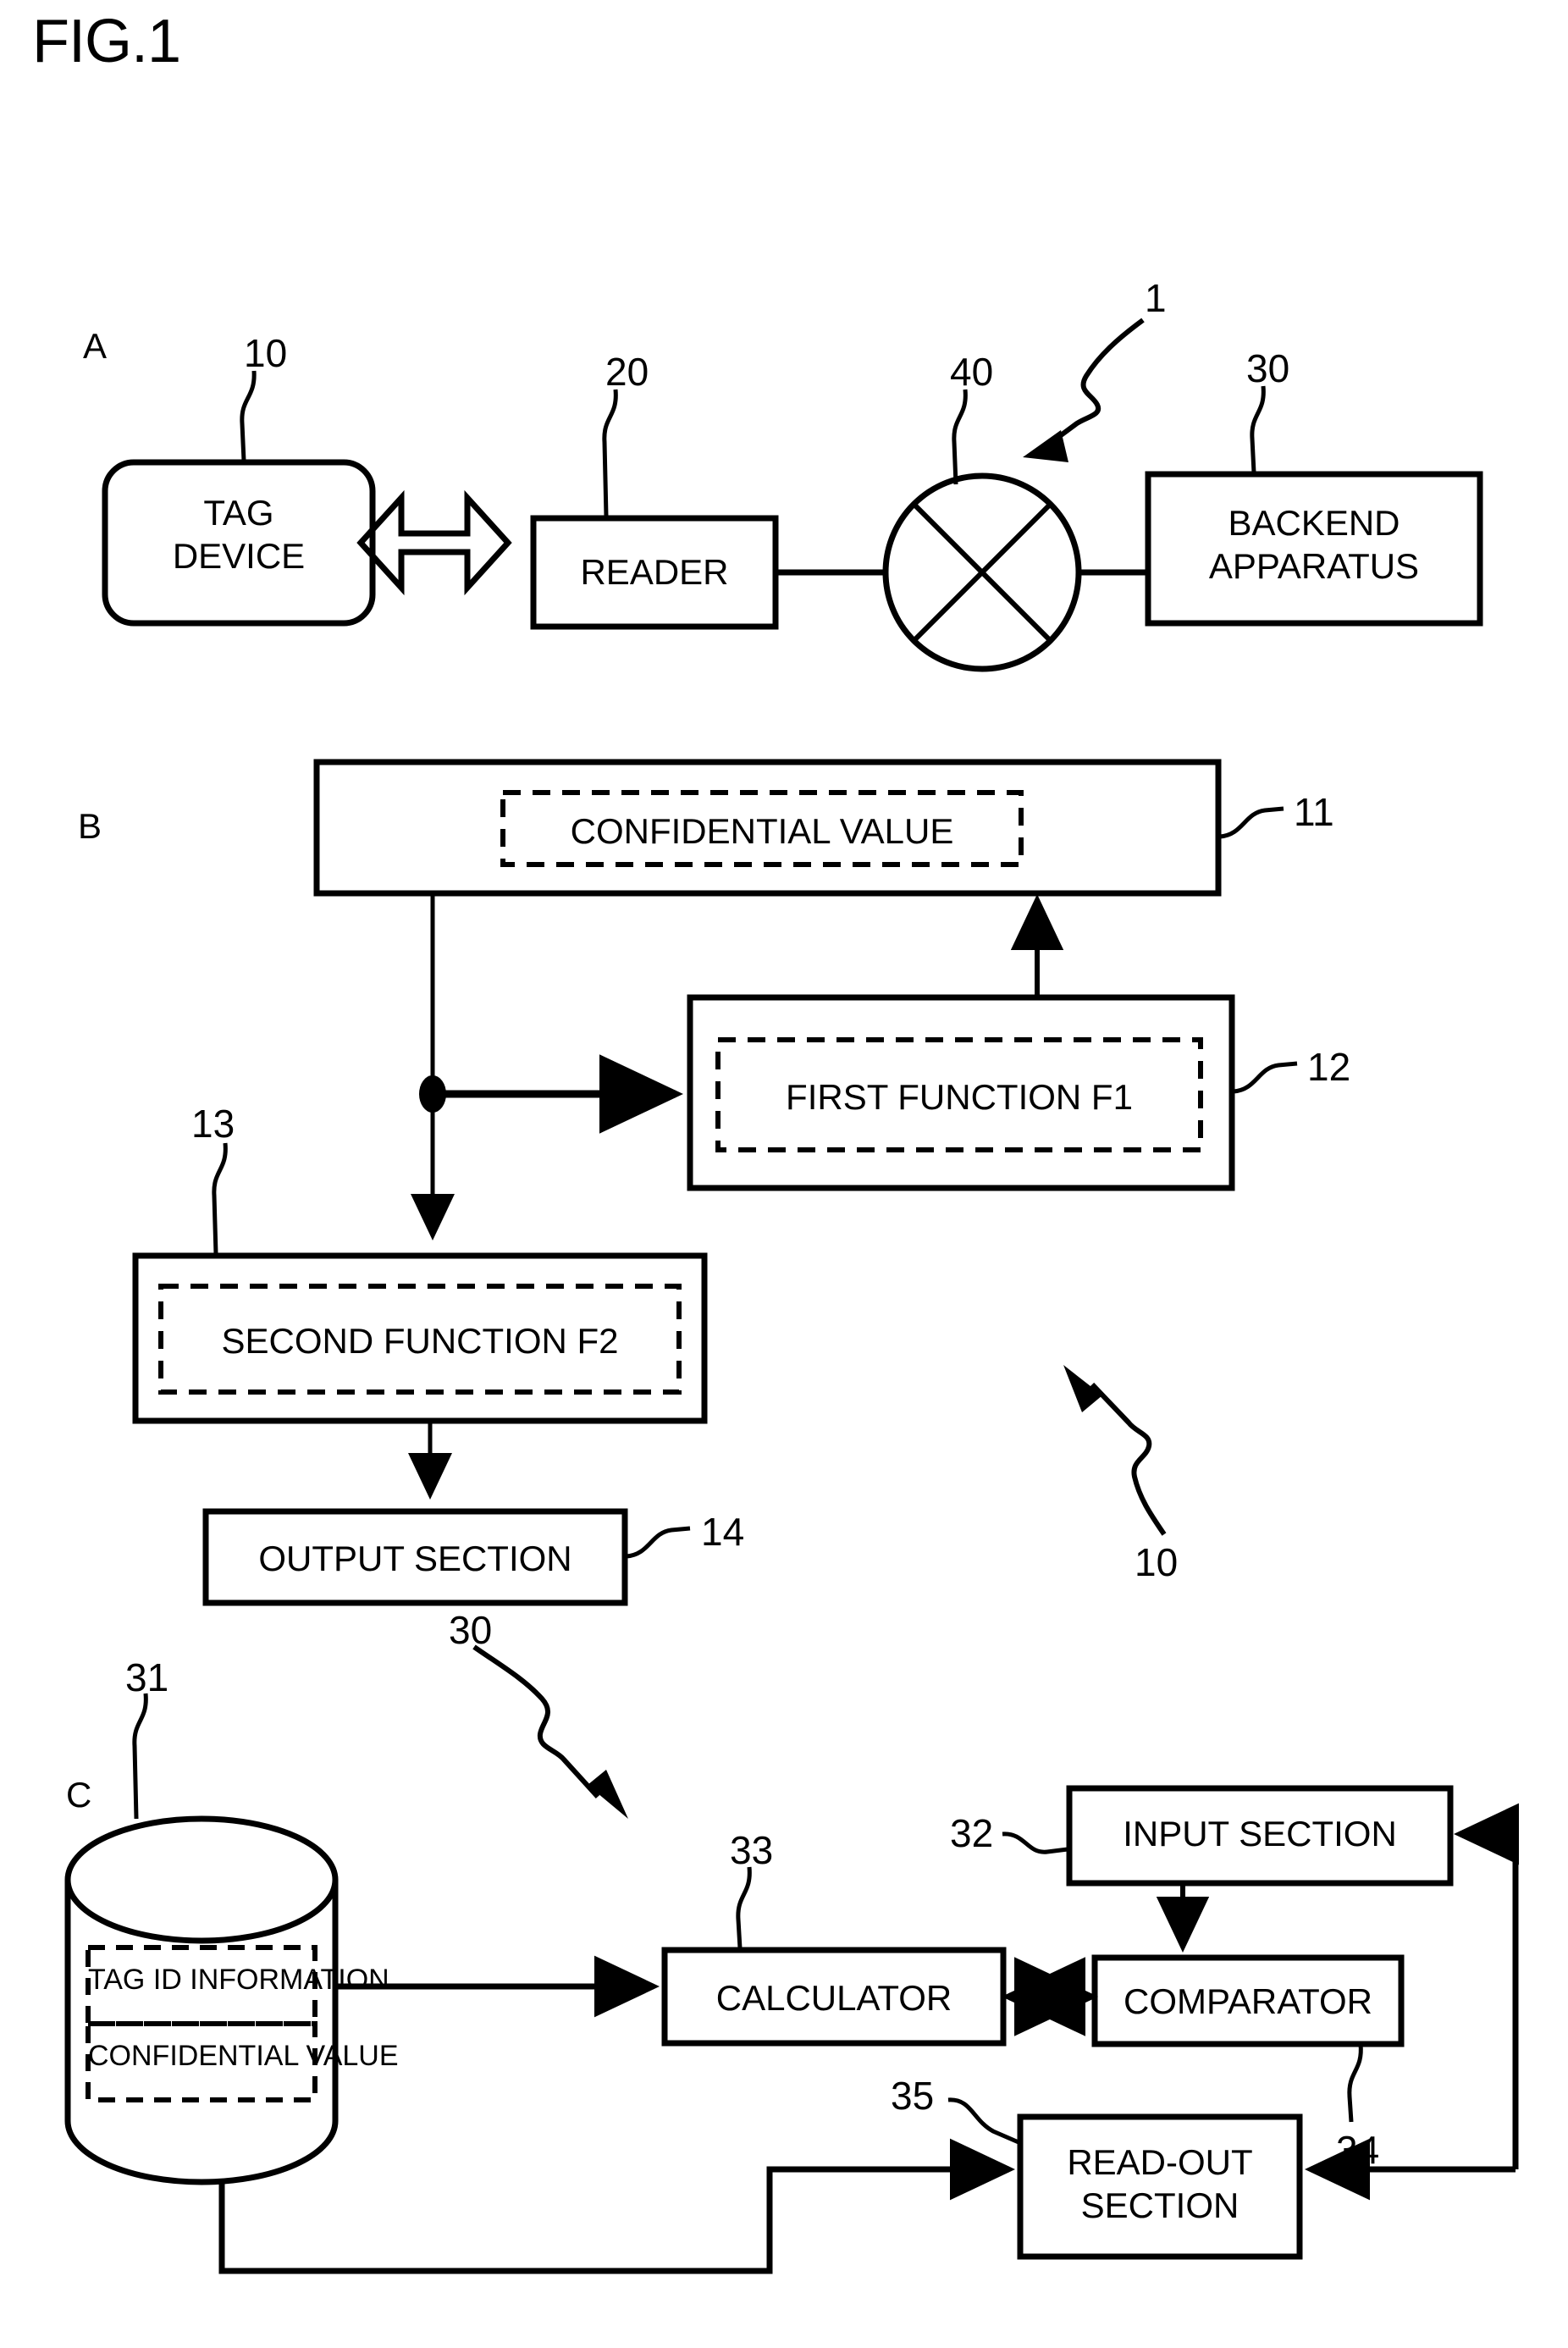  What do you see at coordinates (913, 2096) in the screenshot?
I see `ref-label-35: 35` at bounding box center [913, 2096].